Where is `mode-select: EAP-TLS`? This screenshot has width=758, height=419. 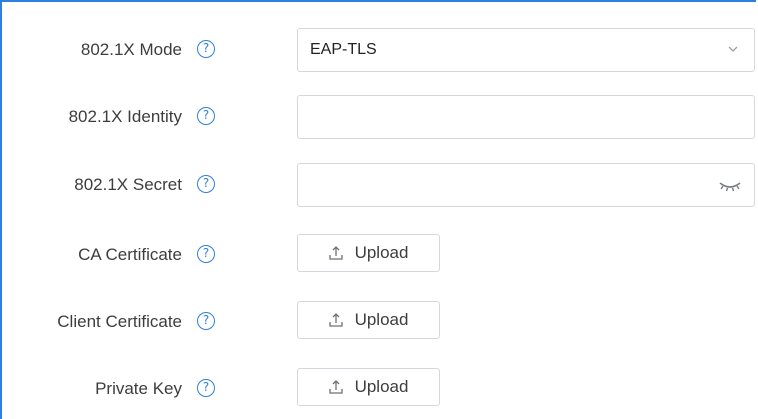 mode-select: EAP-TLS is located at coordinates (526, 50).